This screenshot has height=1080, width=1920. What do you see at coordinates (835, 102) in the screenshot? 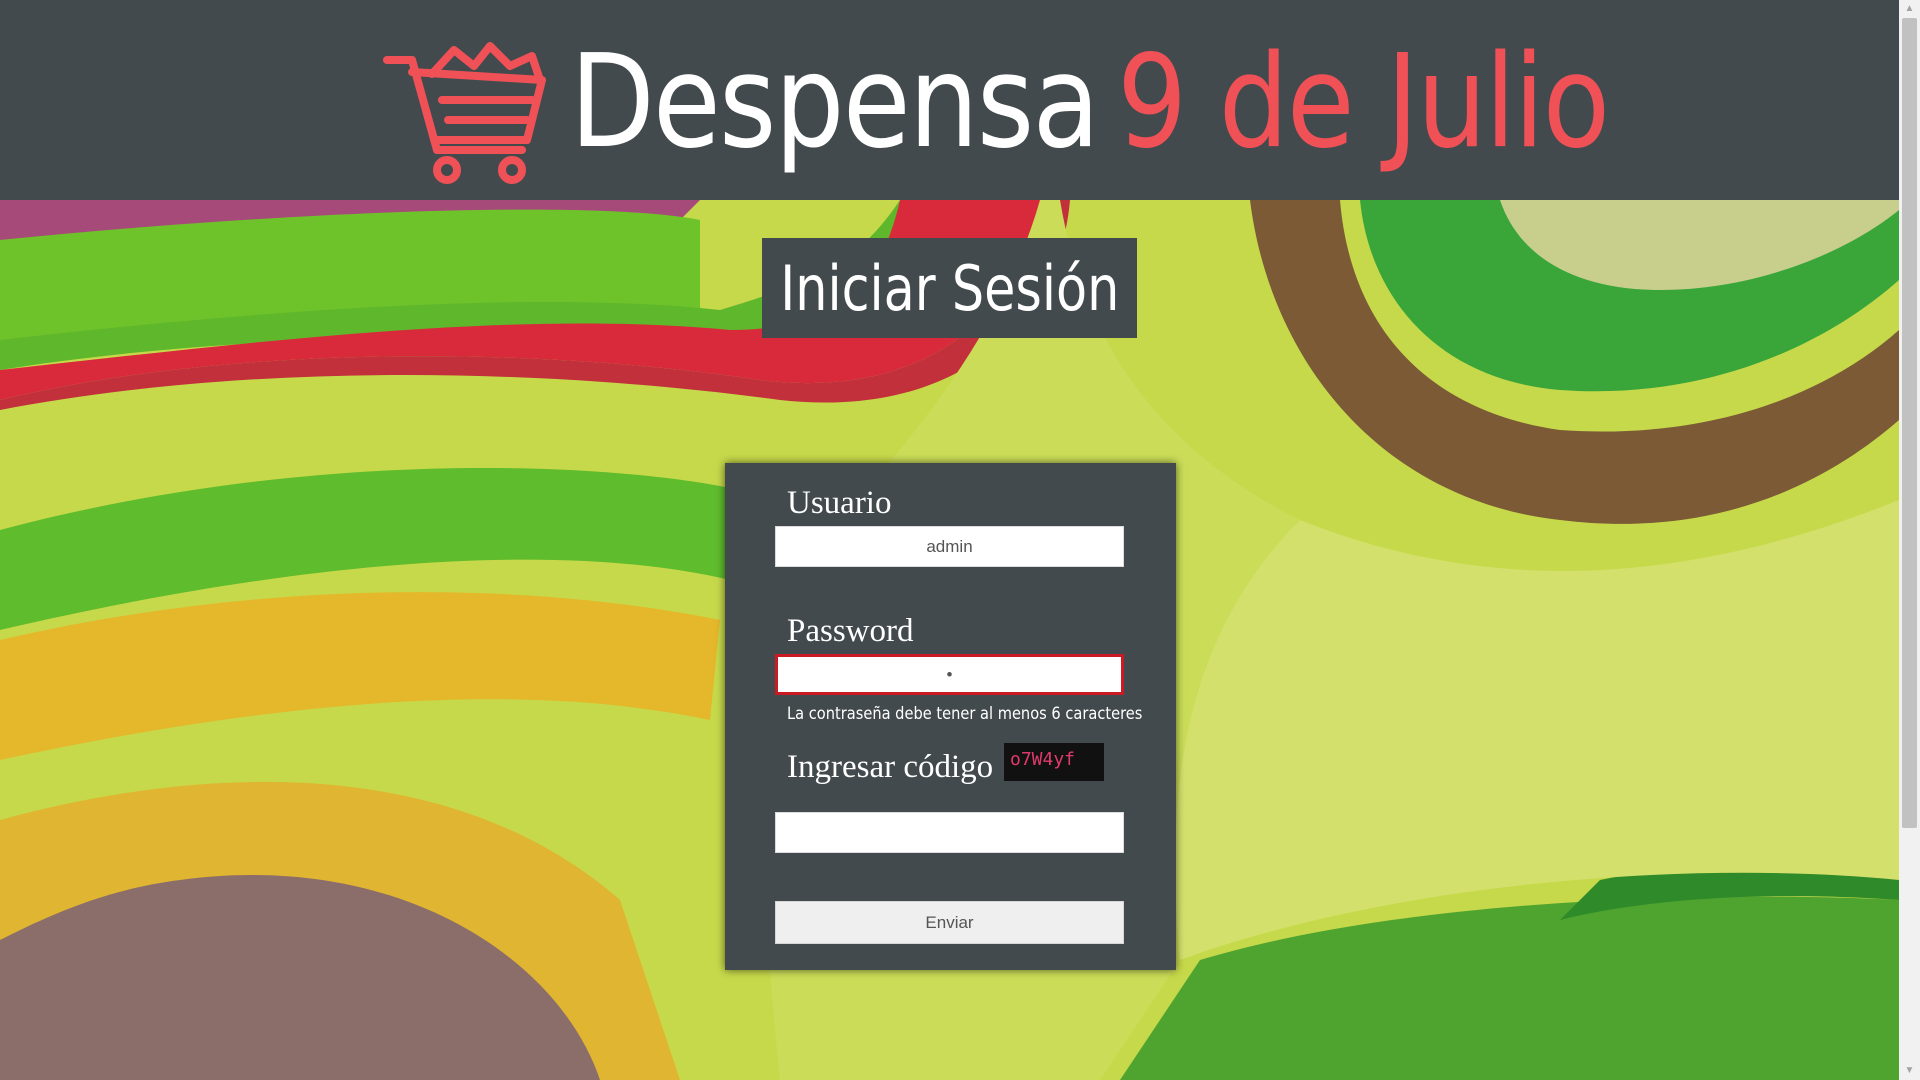
I see `brand-name: Despensa` at bounding box center [835, 102].